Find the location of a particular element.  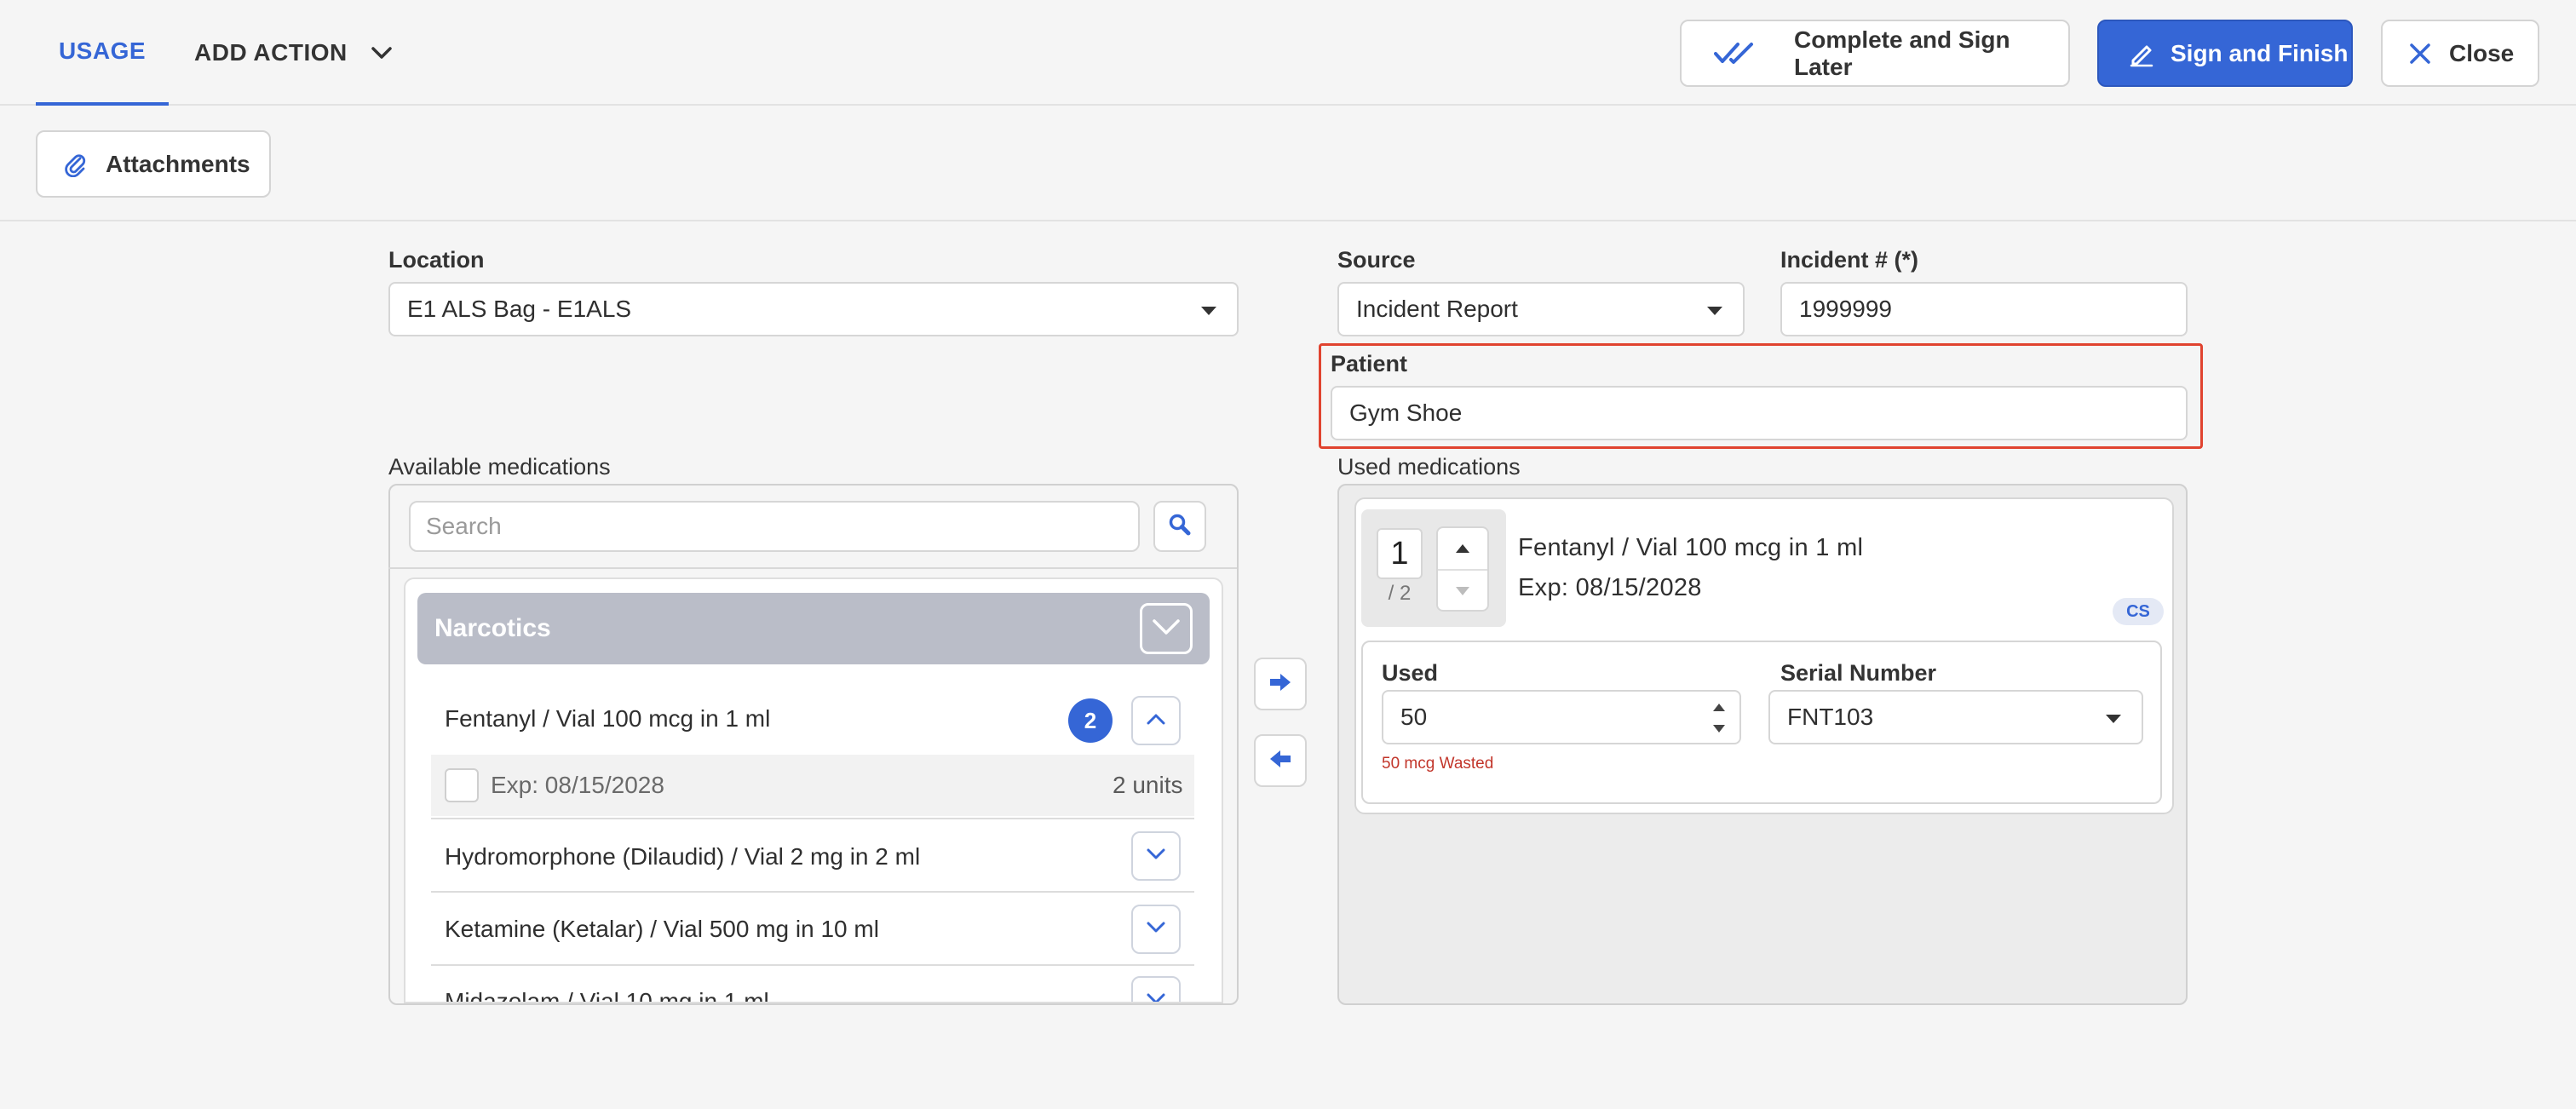

location-value: E1 ALS Bag - E1ALS is located at coordinates (520, 309).